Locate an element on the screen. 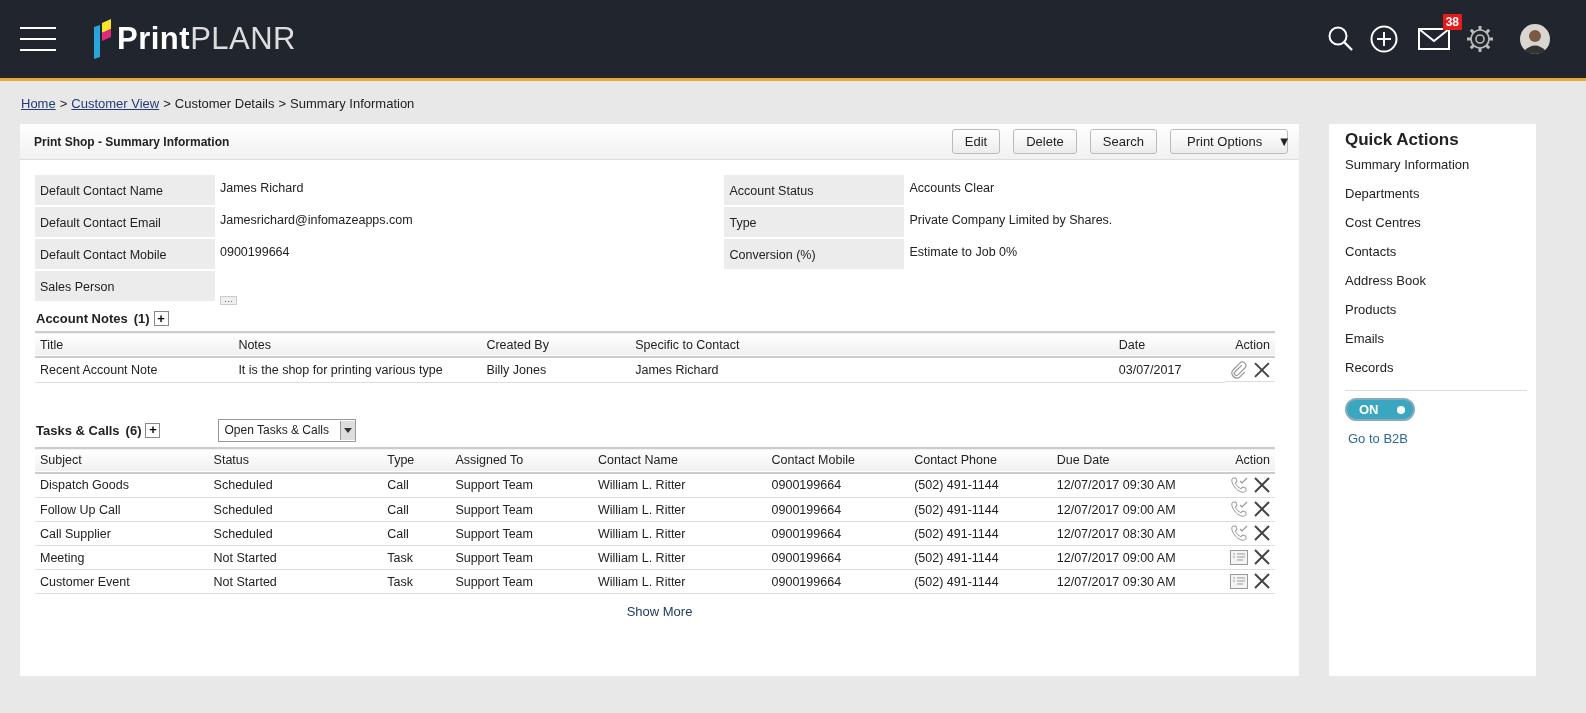 The image size is (1586, 713). detail-label: Default Contact Email is located at coordinates (125, 222).